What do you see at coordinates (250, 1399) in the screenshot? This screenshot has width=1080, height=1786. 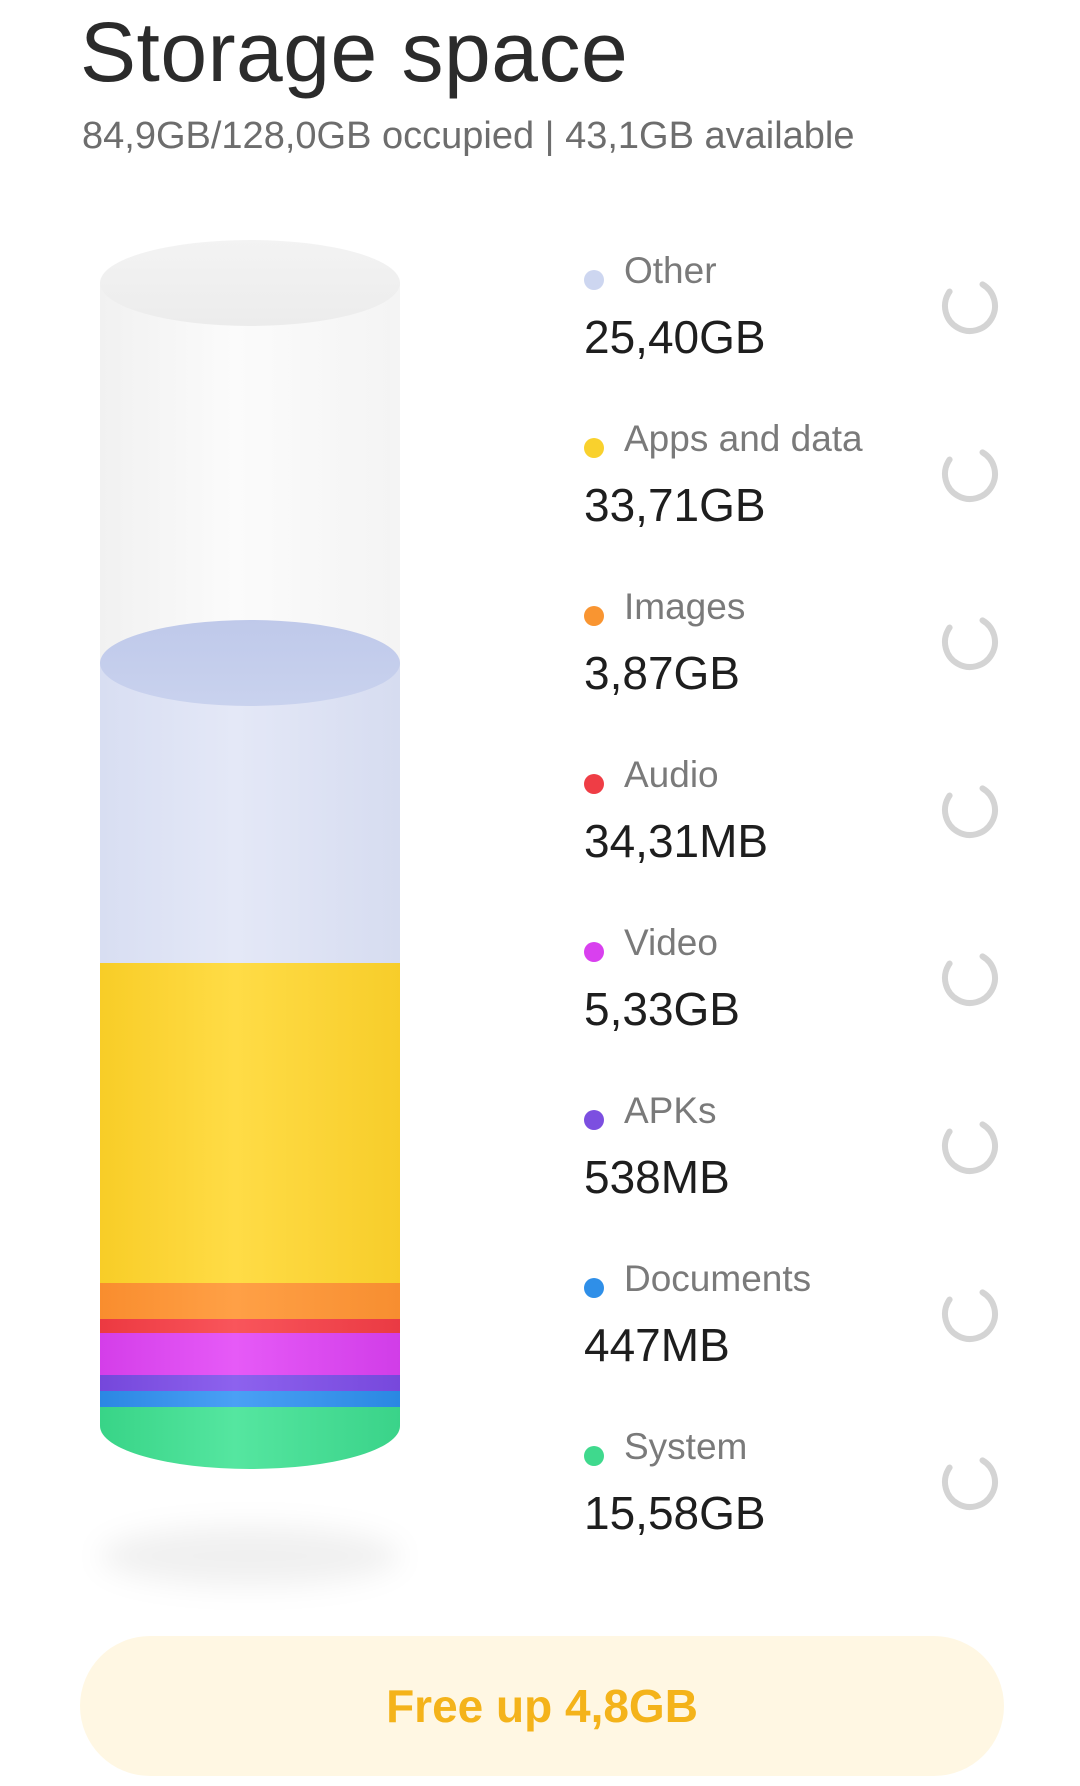 I see `segment-documents` at bounding box center [250, 1399].